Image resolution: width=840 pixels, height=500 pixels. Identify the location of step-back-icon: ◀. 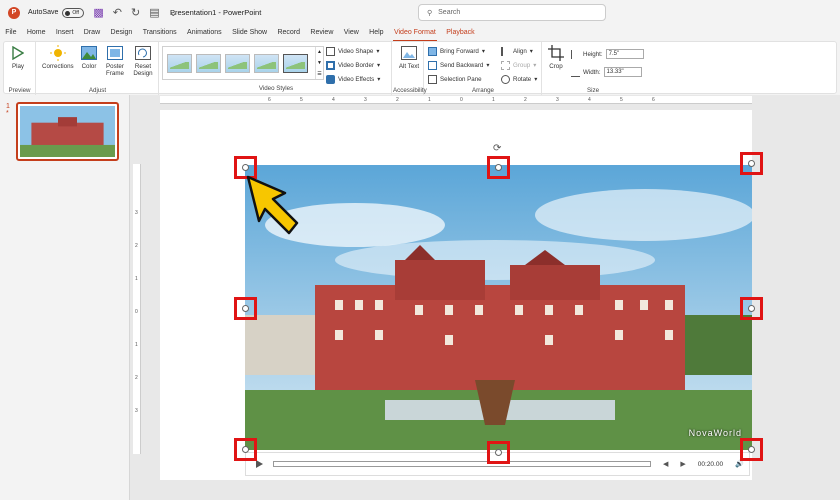
(665, 464).